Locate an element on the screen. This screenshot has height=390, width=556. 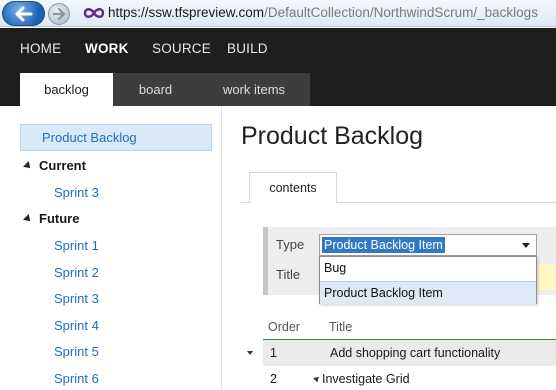
type-dropdown-list: Bug Product Backlog Item is located at coordinates (428, 280).